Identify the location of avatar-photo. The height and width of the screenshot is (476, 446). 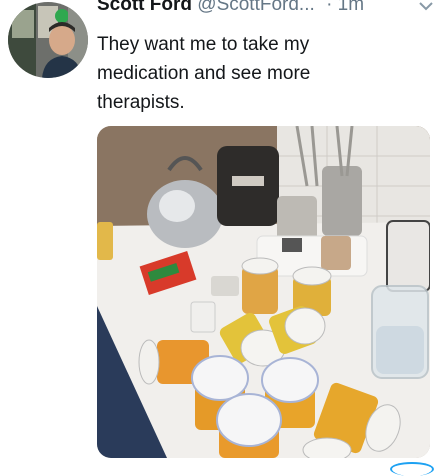
(48, 40).